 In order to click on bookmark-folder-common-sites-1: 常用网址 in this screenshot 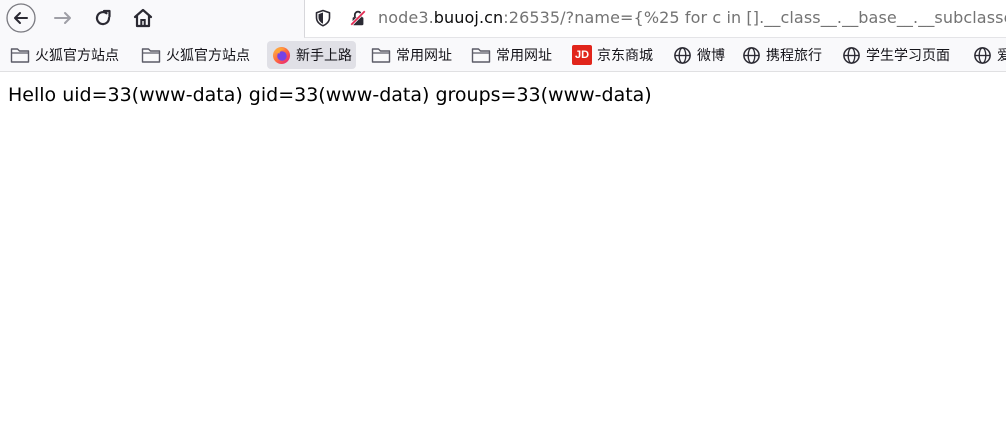, I will do `click(411, 55)`.